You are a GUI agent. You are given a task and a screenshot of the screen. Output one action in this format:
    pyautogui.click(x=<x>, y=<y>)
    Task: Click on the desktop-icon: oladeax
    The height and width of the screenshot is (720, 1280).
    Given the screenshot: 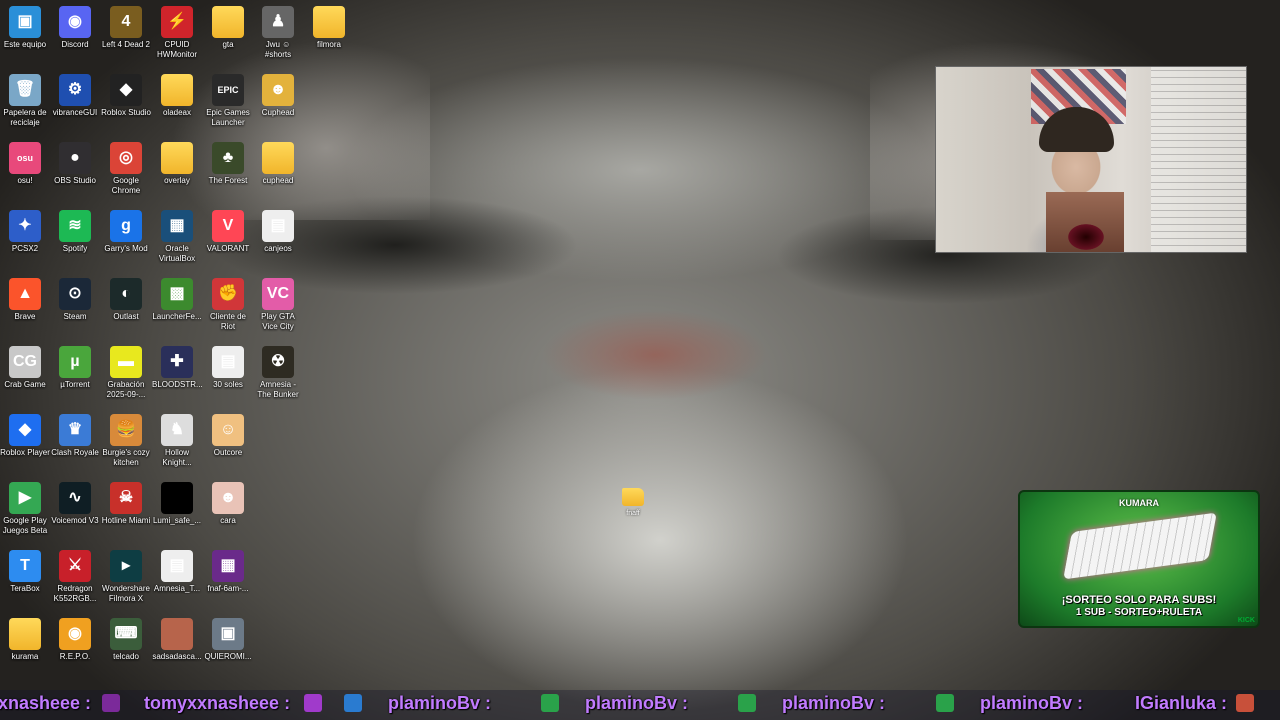 What is the action you would take?
    pyautogui.click(x=177, y=96)
    